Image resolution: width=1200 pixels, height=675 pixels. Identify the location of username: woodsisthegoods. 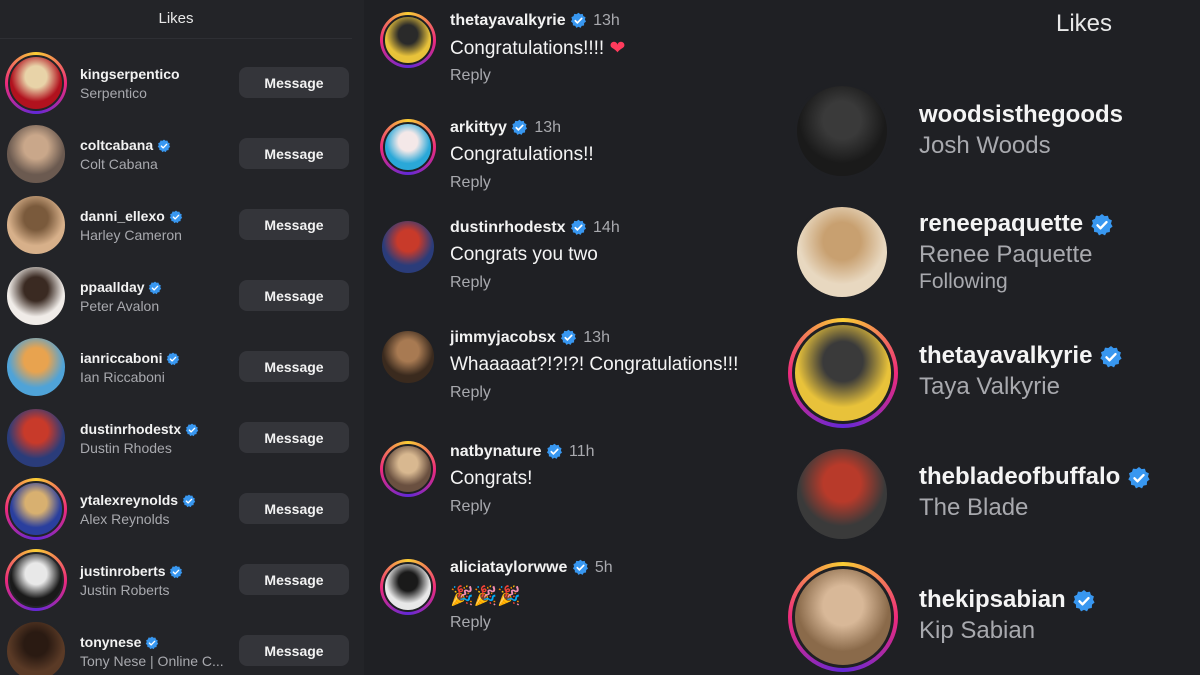
(1021, 115).